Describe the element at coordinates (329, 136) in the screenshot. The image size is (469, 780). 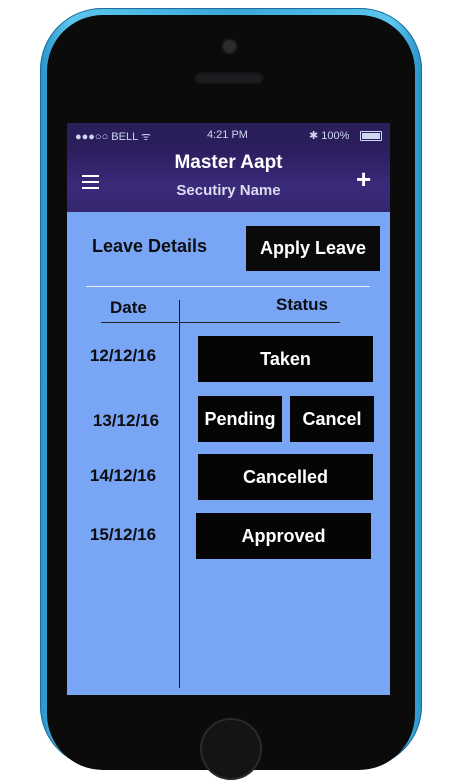
I see `battery-percentage: ✱ 100%` at that location.